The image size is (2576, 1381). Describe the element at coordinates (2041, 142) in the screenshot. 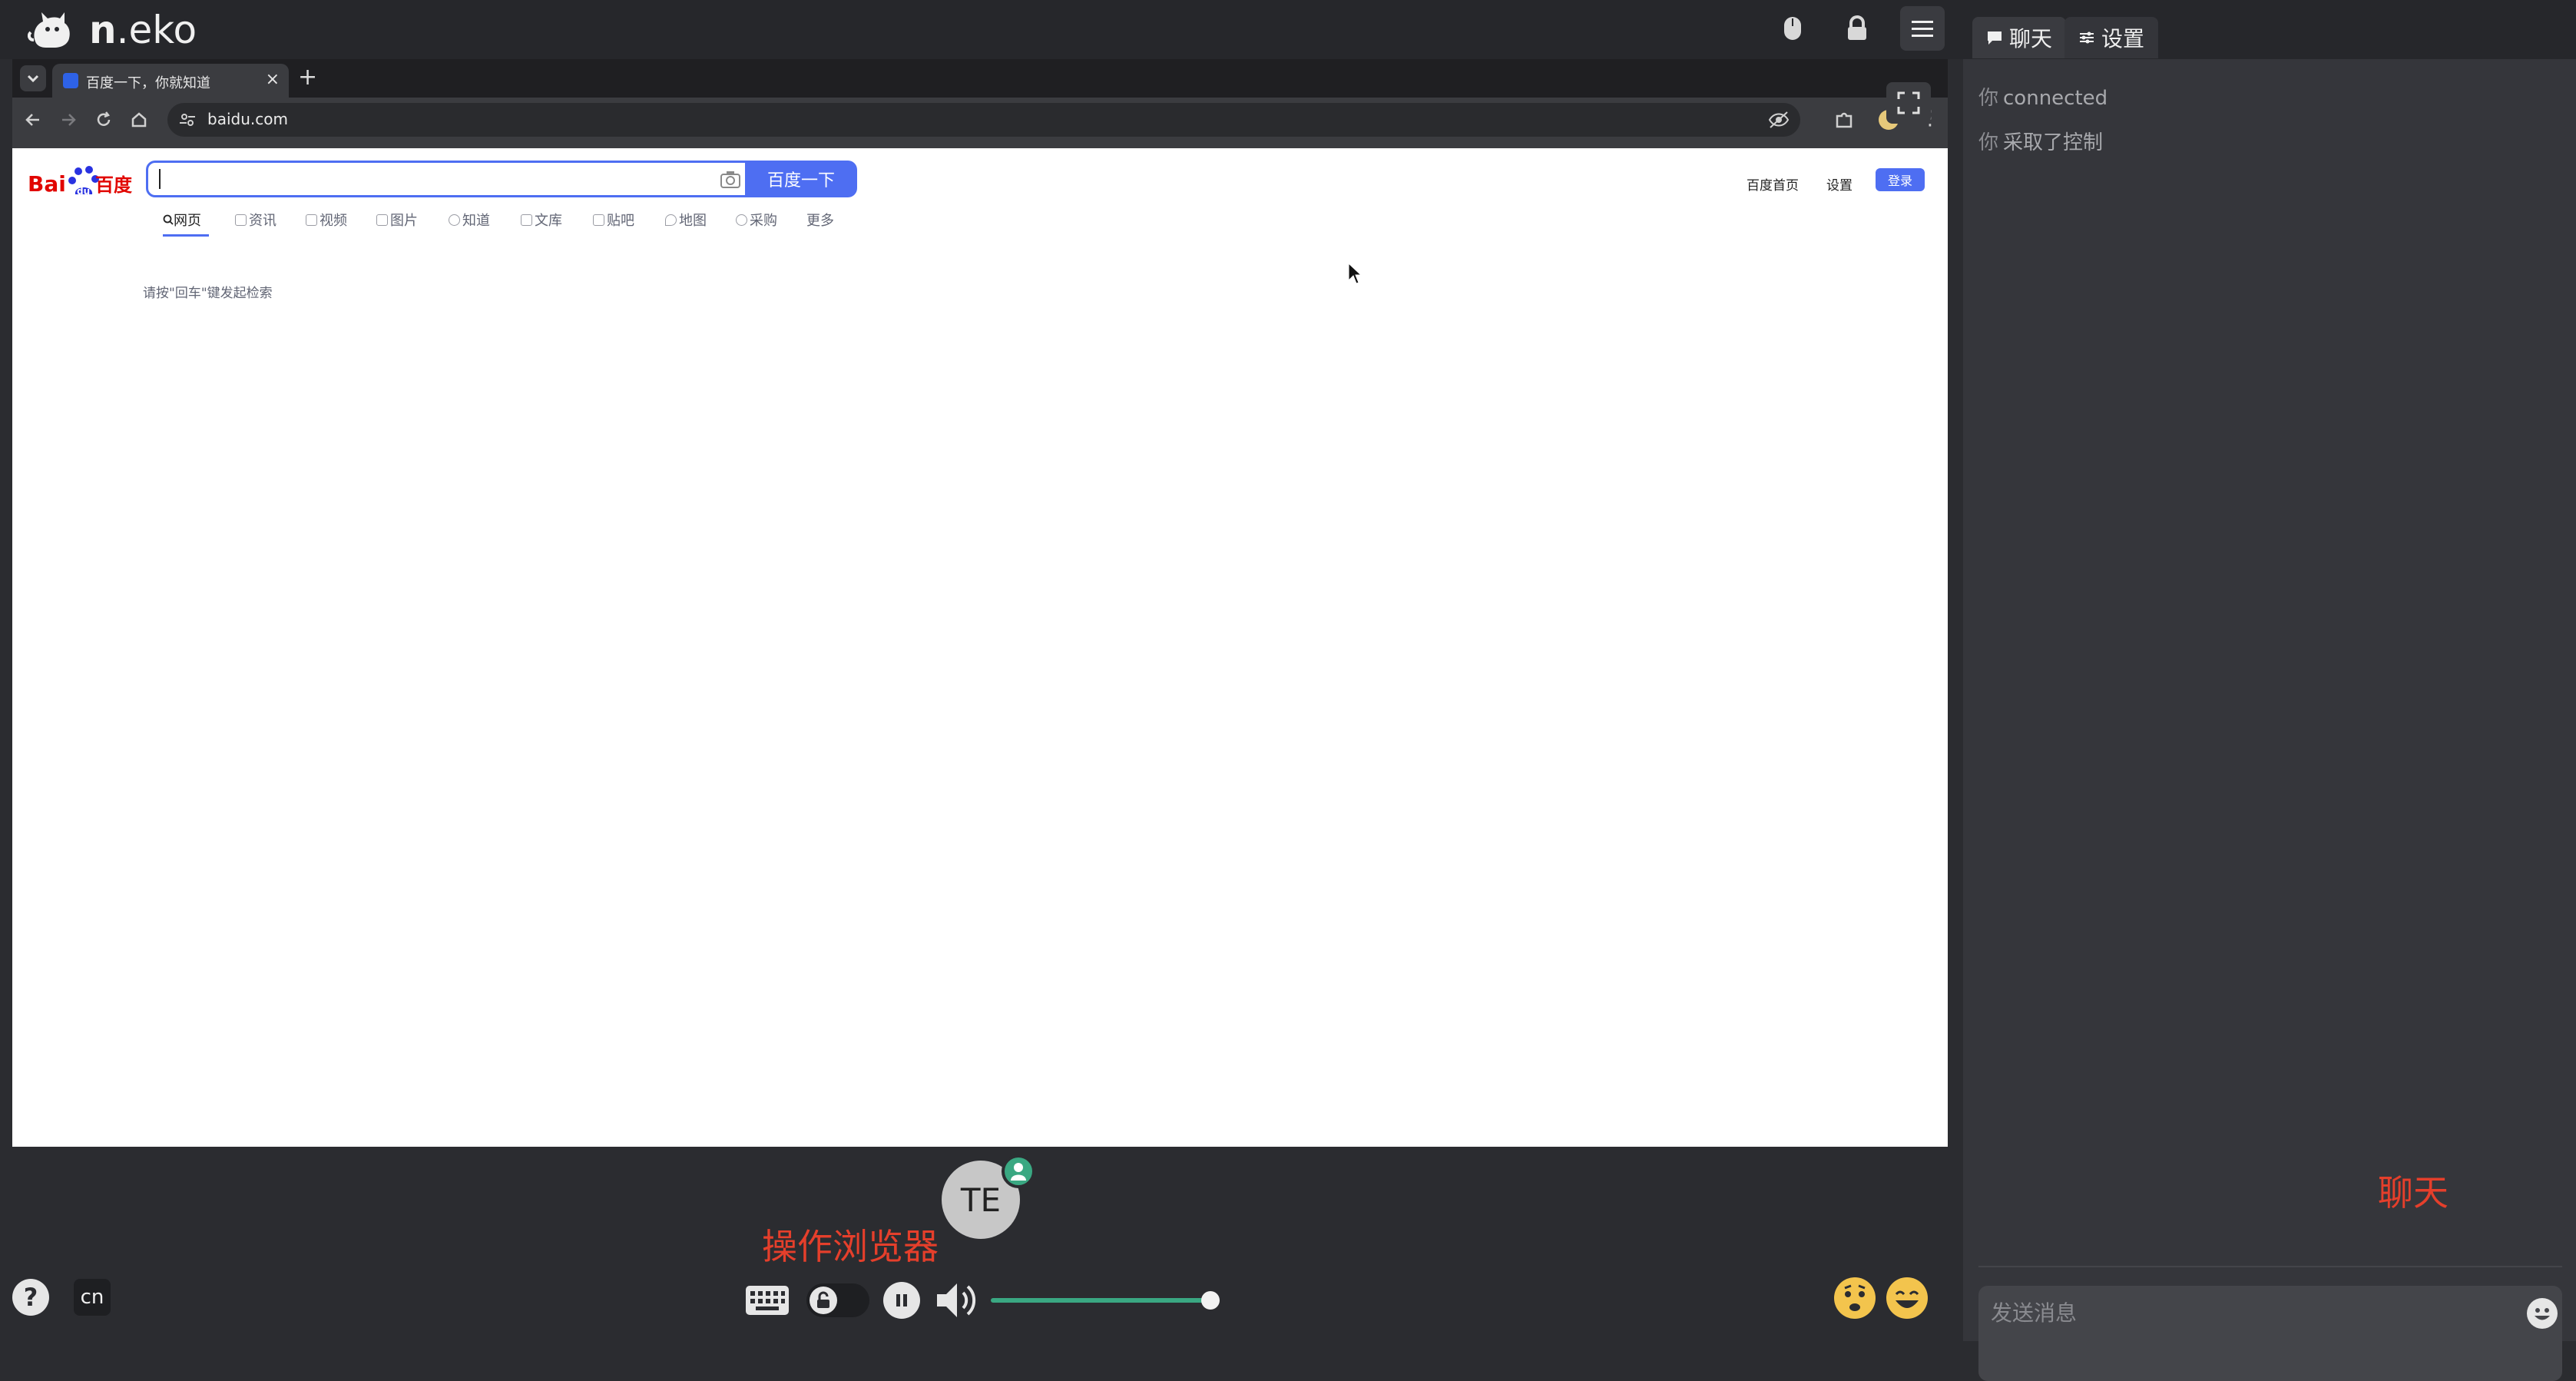

I see `chat-event: 你采取了控制` at that location.